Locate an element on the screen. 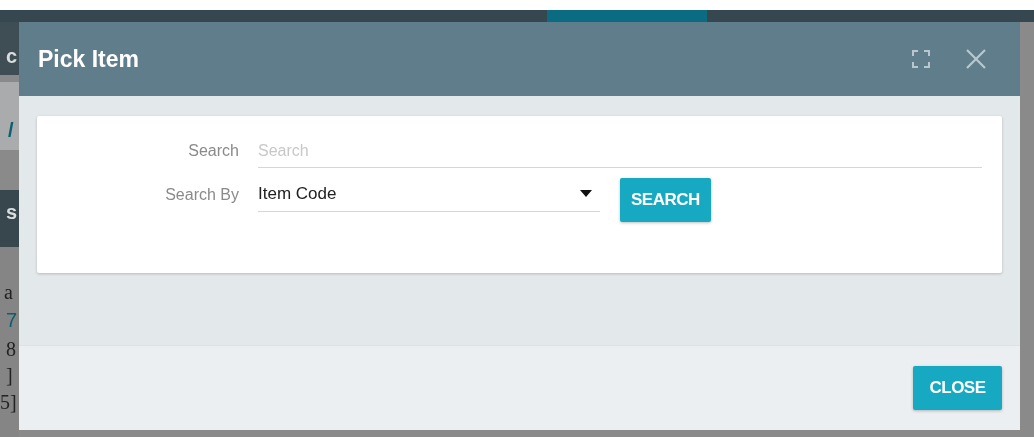  field-label: Search is located at coordinates (213, 151).